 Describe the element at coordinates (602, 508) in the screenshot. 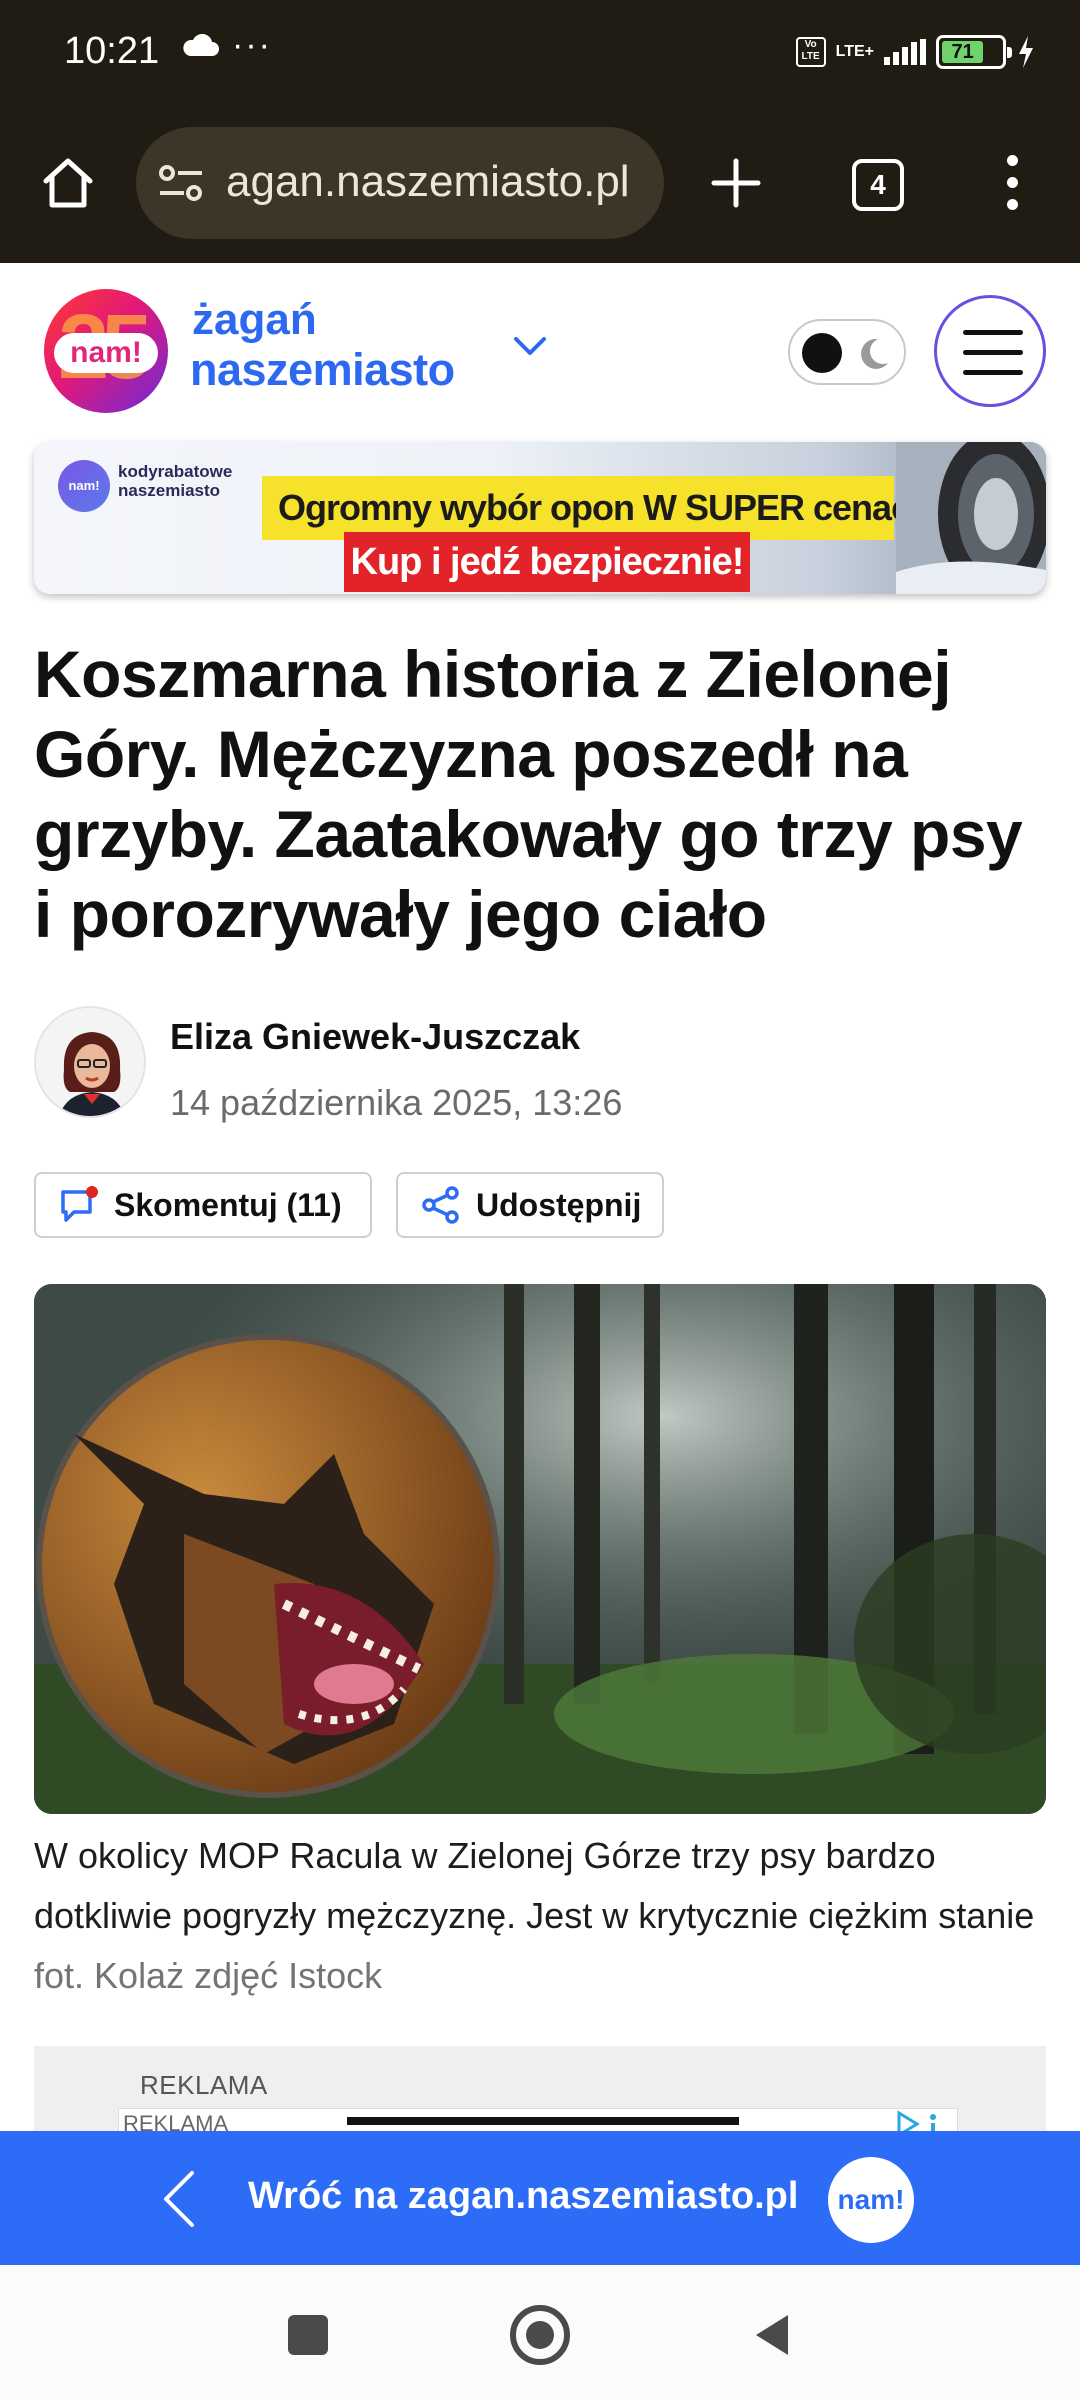

I see `ad-headline: Ogromny wybór opon W SUPER cenach!` at that location.